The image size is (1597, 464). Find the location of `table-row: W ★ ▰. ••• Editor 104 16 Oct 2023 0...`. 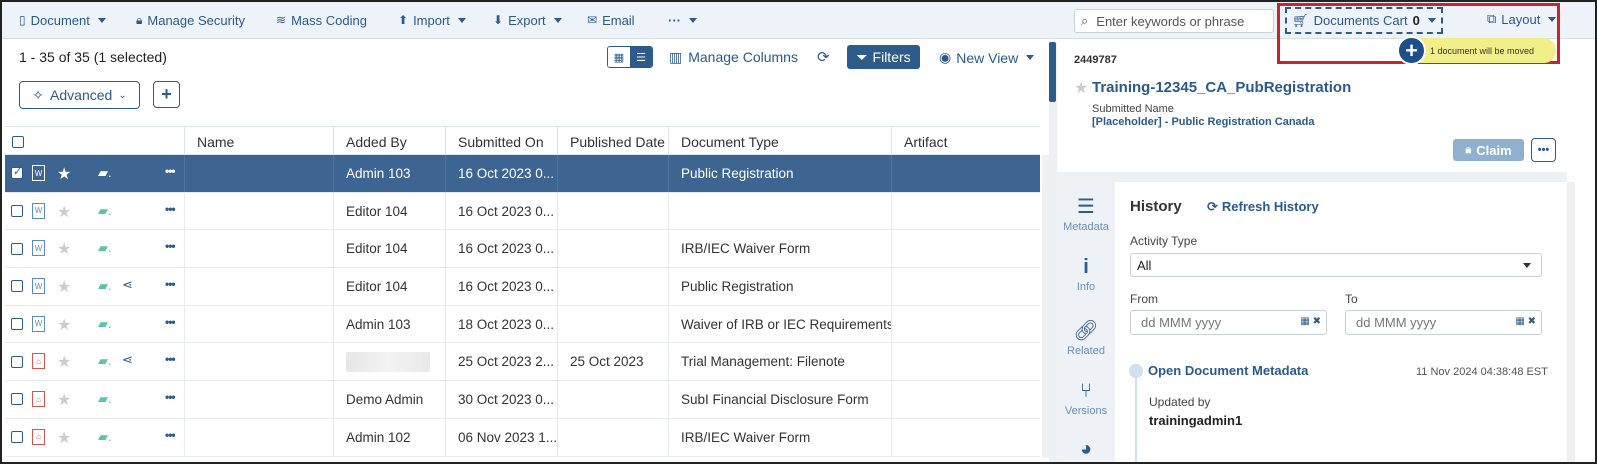

table-row: W ★ ▰. ••• Editor 104 16 Oct 2023 0... is located at coordinates (522, 211).